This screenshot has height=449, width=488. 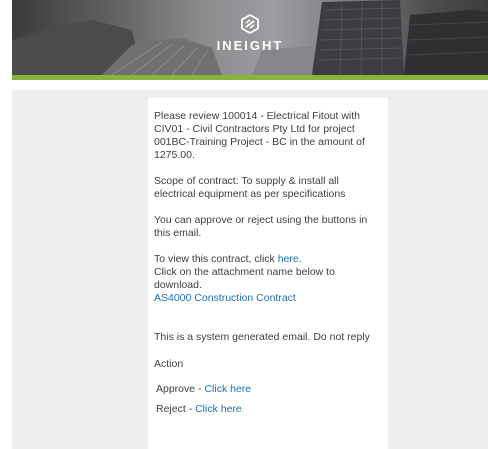 What do you see at coordinates (218, 409) in the screenshot?
I see `reject-link: Click here` at bounding box center [218, 409].